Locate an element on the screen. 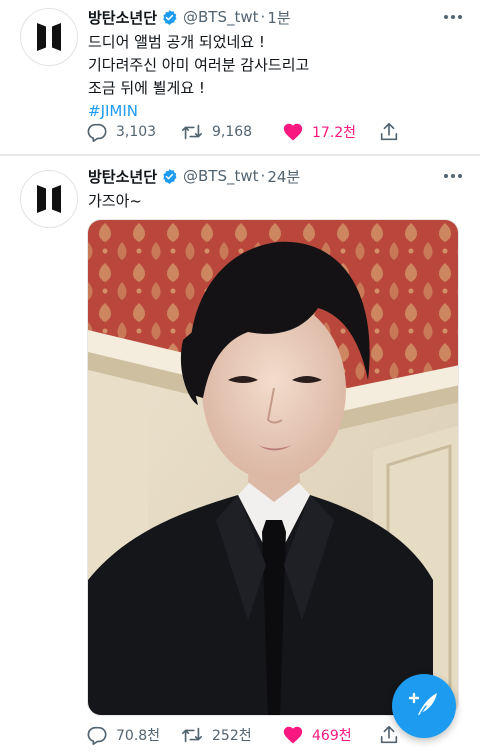 The width and height of the screenshot is (480, 753). tweet-timestamp: 24분 is located at coordinates (283, 176).